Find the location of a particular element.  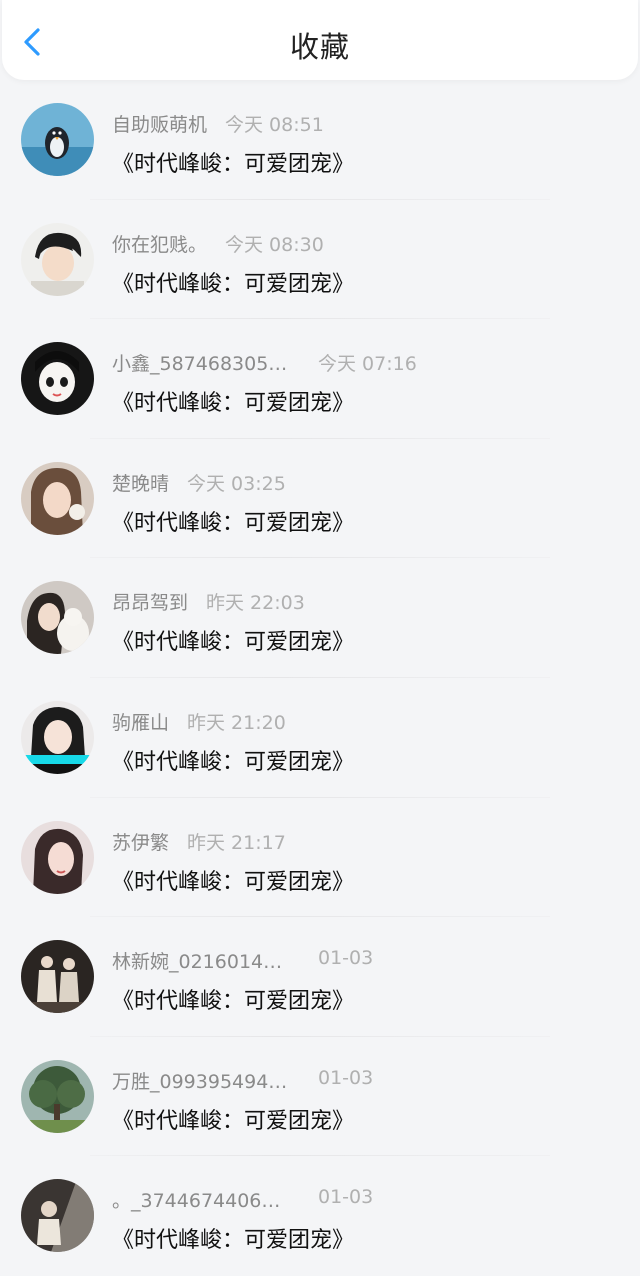

list-item: 驹雁山 昨天 21:20 《时代峰峻：可爱团宠》 is located at coordinates (320, 738).